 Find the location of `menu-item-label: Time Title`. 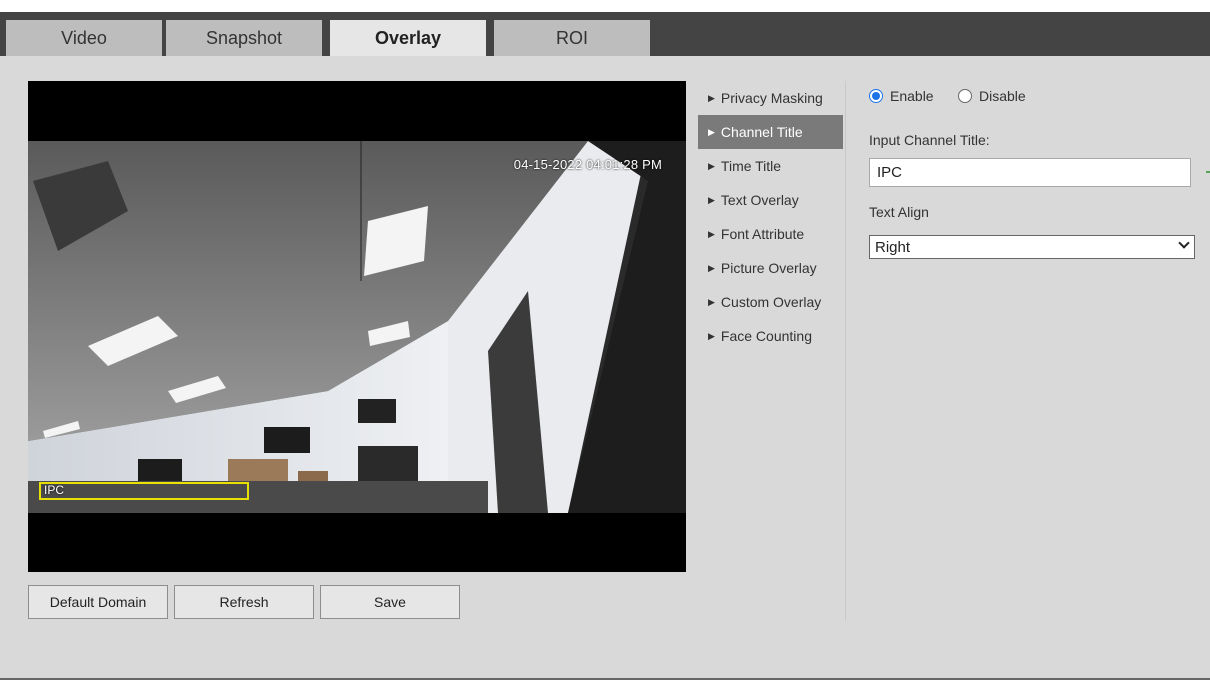

menu-item-label: Time Title is located at coordinates (751, 166).